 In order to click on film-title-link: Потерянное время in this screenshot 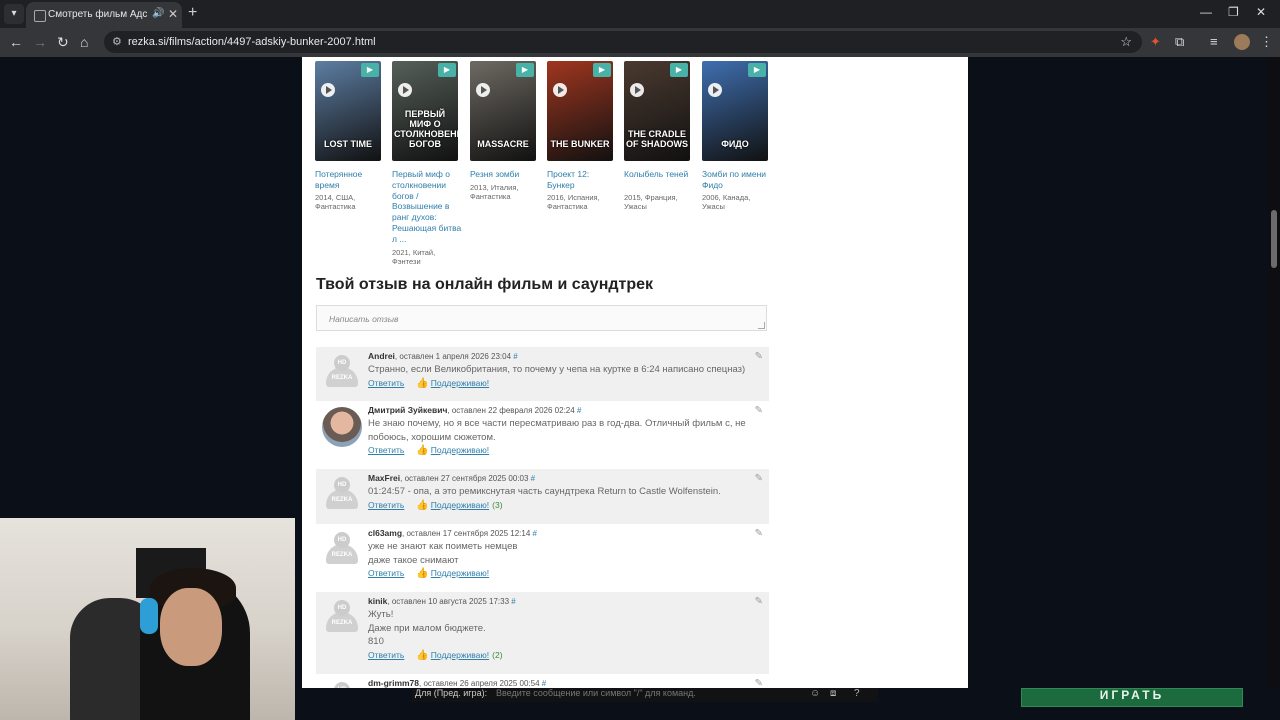, I will do `click(350, 180)`.